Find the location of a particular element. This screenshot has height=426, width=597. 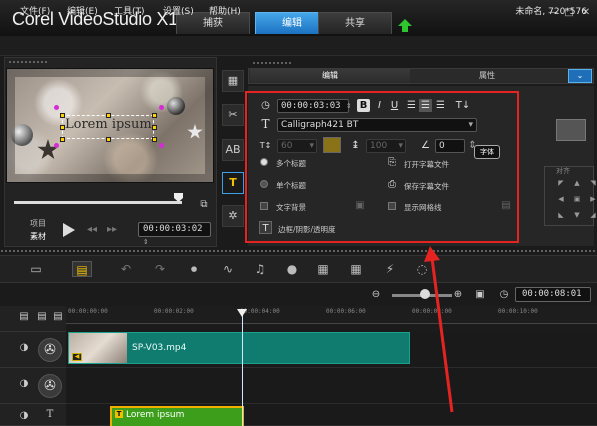

align-center-box-icon: ▣ is located at coordinates (577, 199).